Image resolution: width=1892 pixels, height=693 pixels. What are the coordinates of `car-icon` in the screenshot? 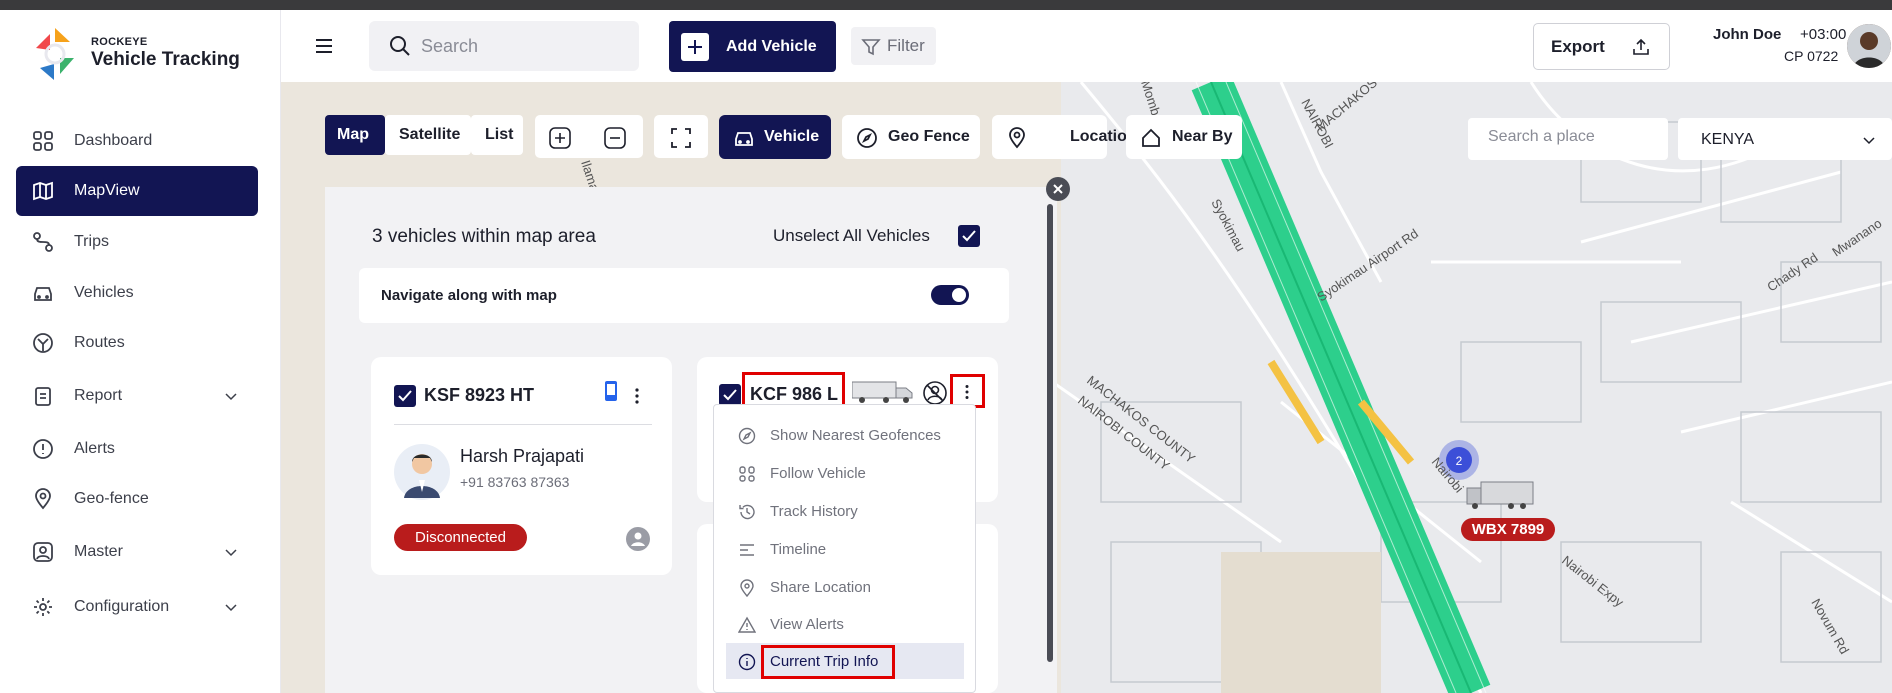 It's located at (744, 139).